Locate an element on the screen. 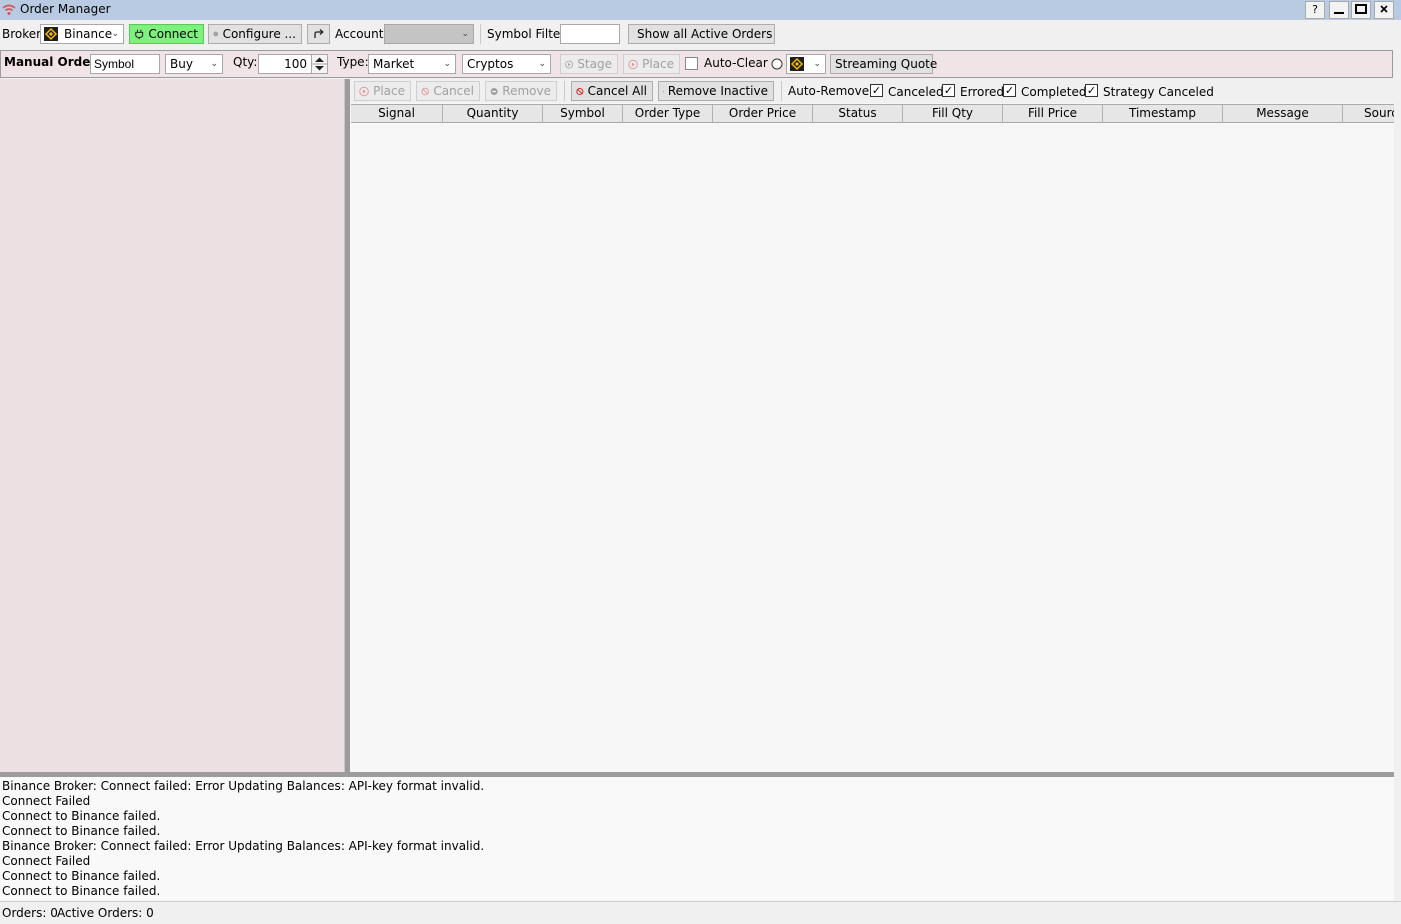 Image resolution: width=1401 pixels, height=924 pixels. stepper-arrows-icon is located at coordinates (319, 64).